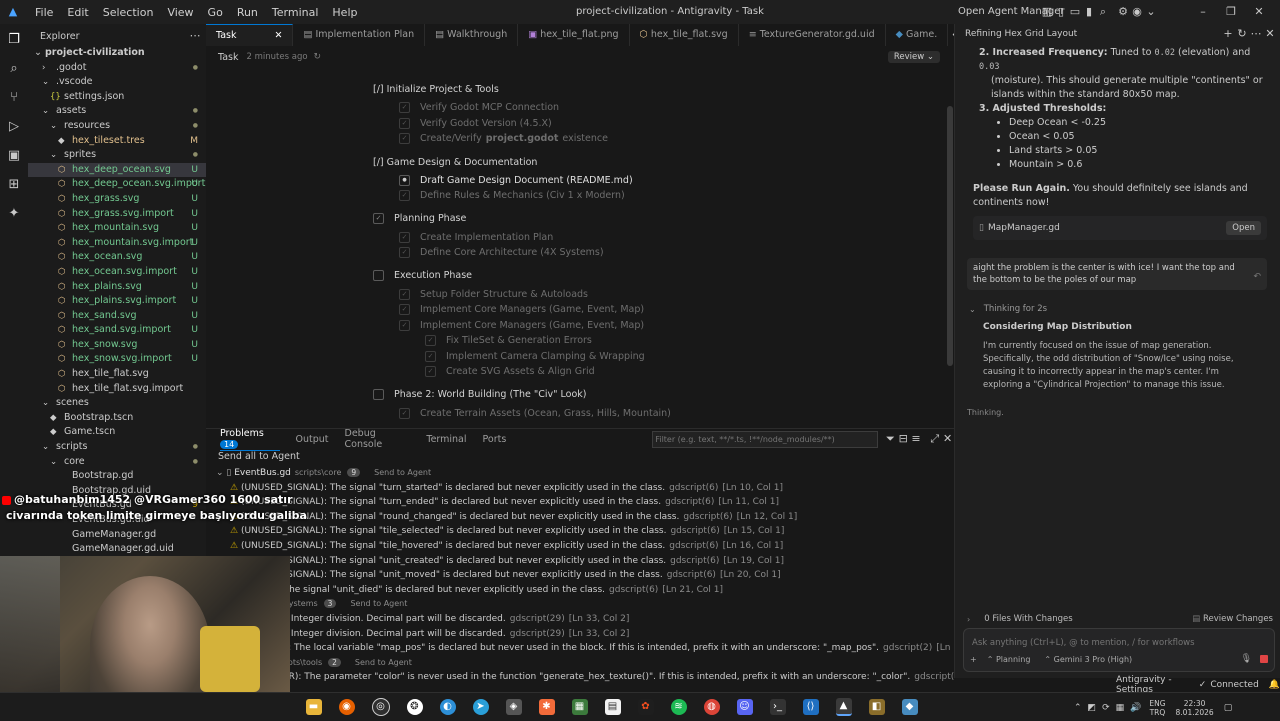  I want to click on tree-item: ⬡ hex_sand.svg.import U, so click(117, 330).